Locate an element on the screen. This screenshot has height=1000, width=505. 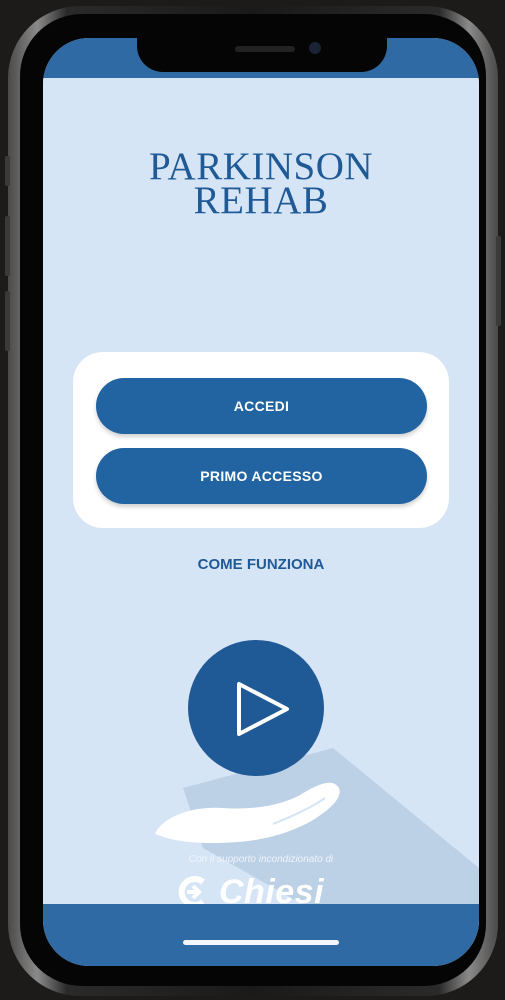
front-camera is located at coordinates (315, 48).